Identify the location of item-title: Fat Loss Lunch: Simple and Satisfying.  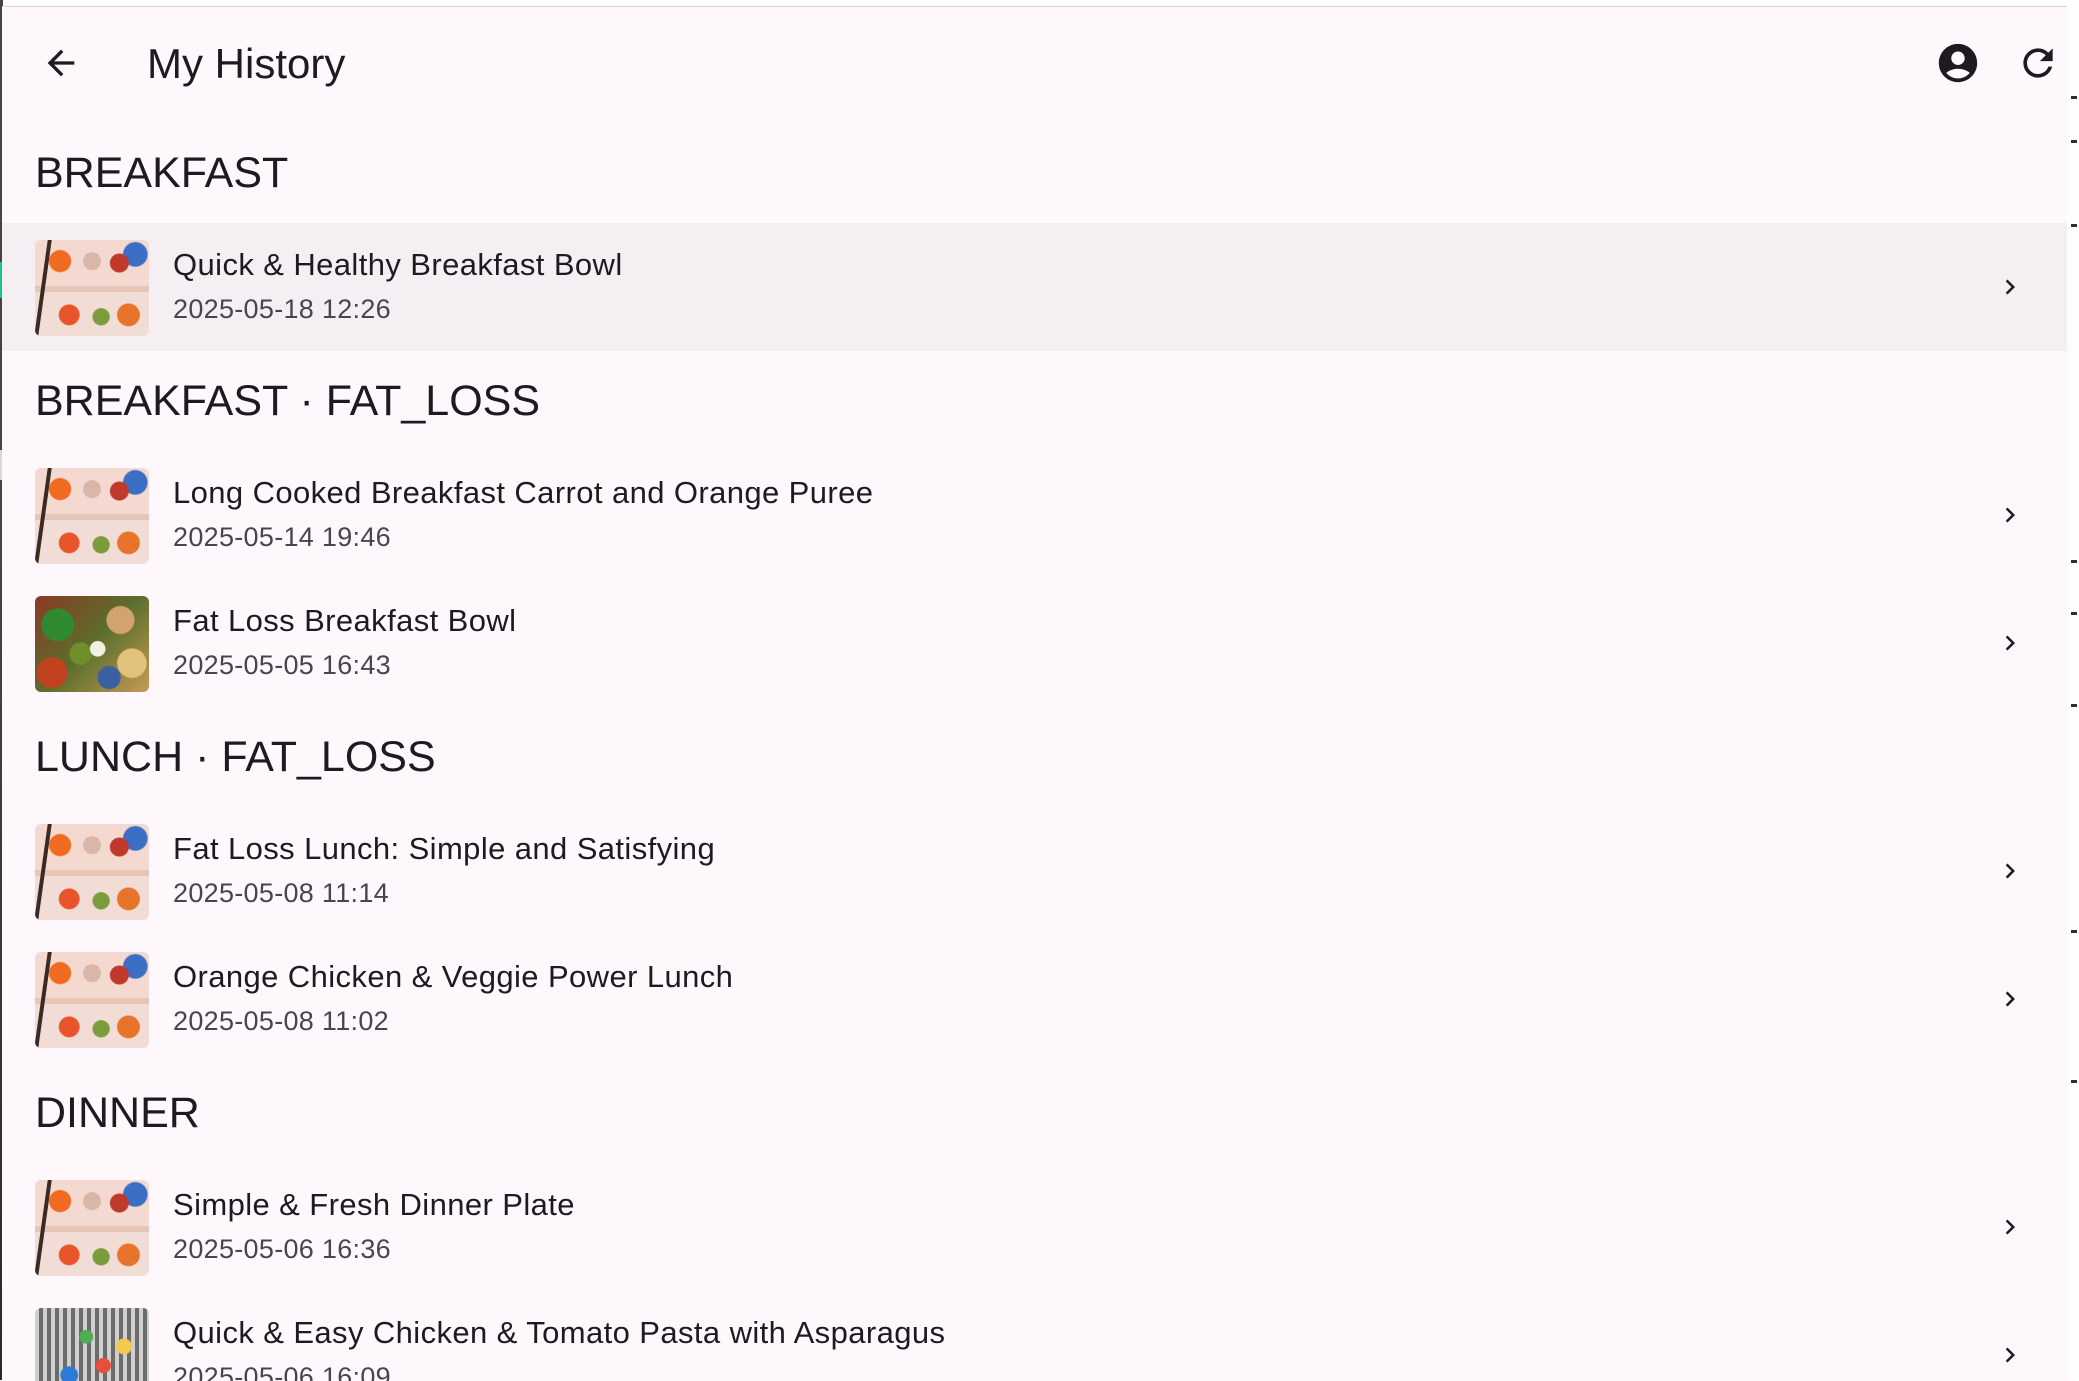
(444, 848).